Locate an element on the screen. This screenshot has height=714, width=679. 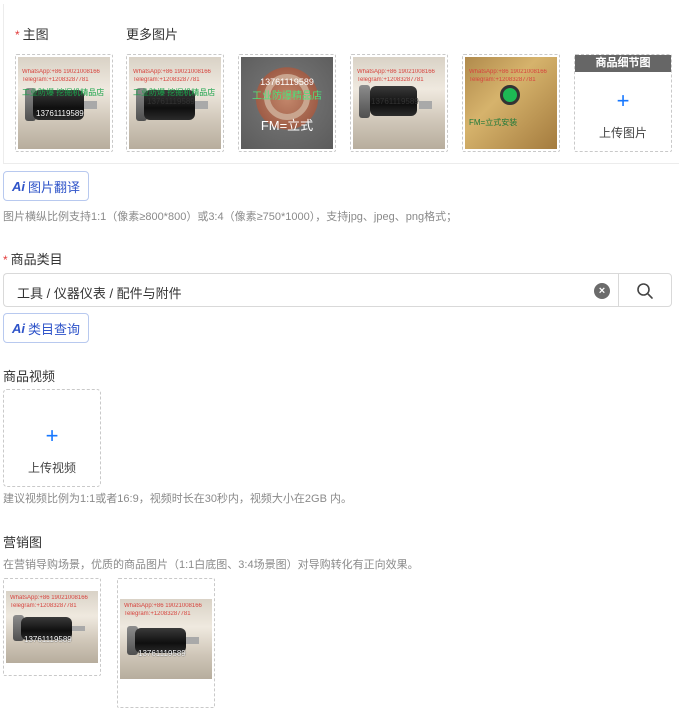
category-label: * 商品类目 is located at coordinates (33, 259).